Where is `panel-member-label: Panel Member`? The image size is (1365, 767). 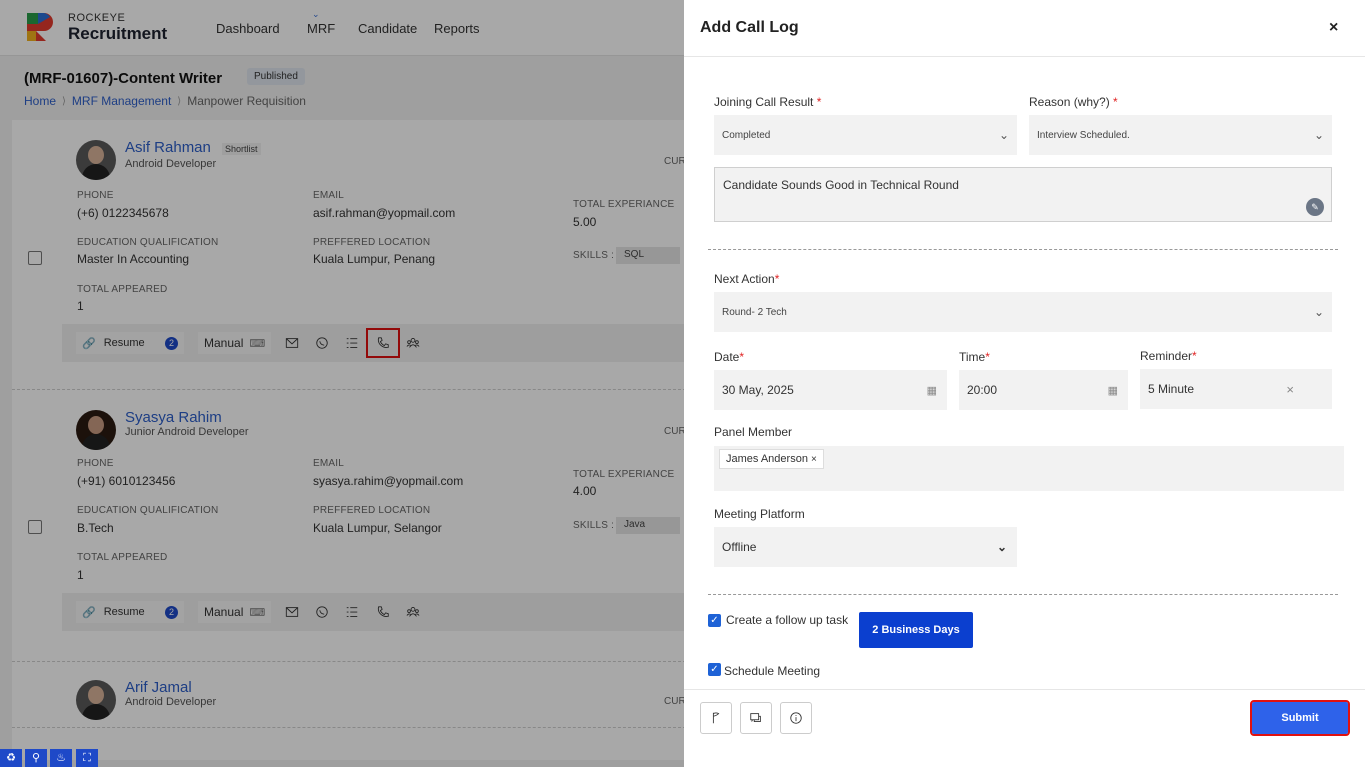 panel-member-label: Panel Member is located at coordinates (753, 432).